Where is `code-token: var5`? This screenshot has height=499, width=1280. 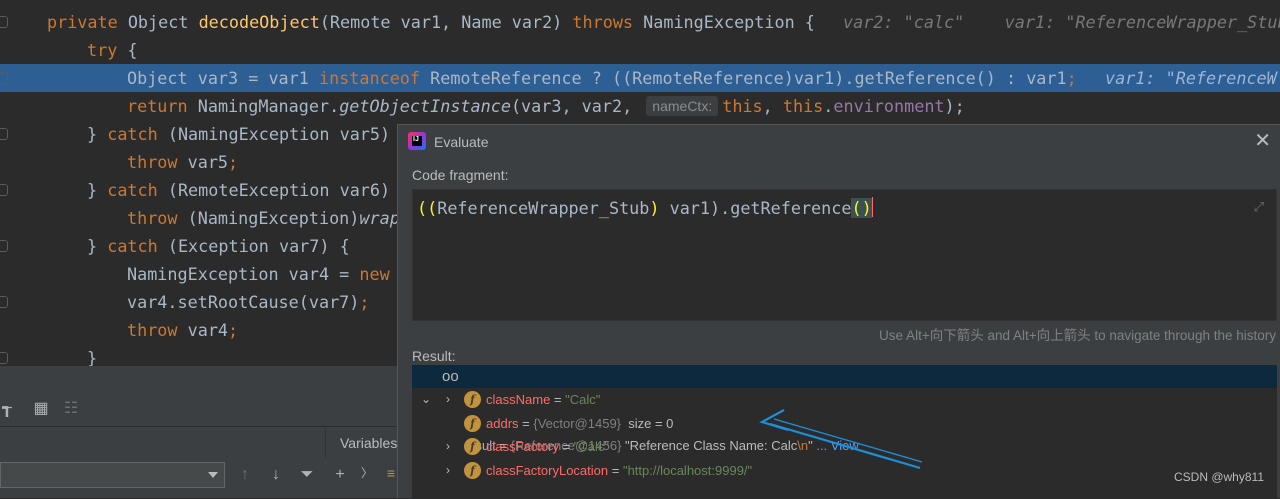 code-token: var5 is located at coordinates (208, 162).